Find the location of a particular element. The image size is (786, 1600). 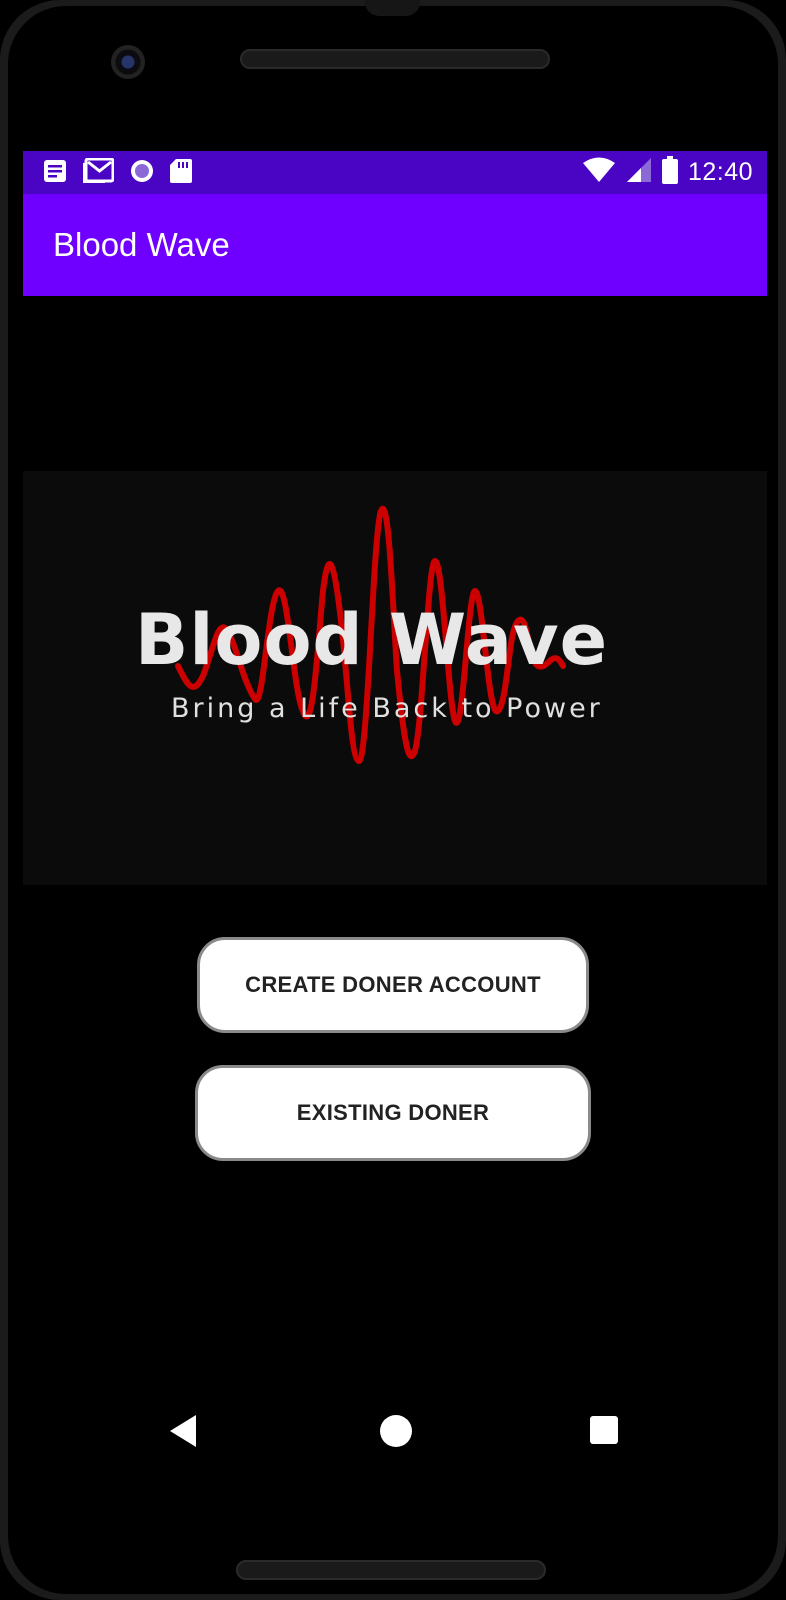

gmail-icon is located at coordinates (98, 173).